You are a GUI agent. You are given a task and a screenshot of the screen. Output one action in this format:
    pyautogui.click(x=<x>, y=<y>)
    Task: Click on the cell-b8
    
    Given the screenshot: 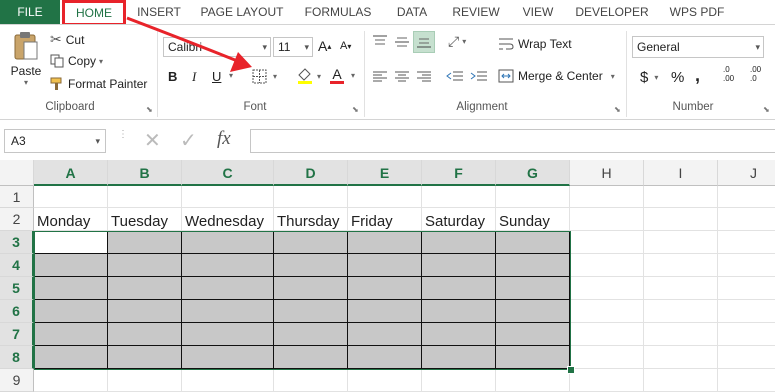 What is the action you would take?
    pyautogui.click(x=145, y=357)
    